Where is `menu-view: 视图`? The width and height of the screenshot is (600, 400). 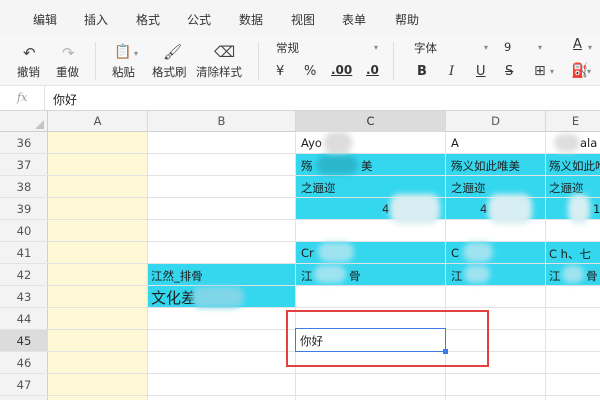
menu-view: 视图 is located at coordinates (303, 19).